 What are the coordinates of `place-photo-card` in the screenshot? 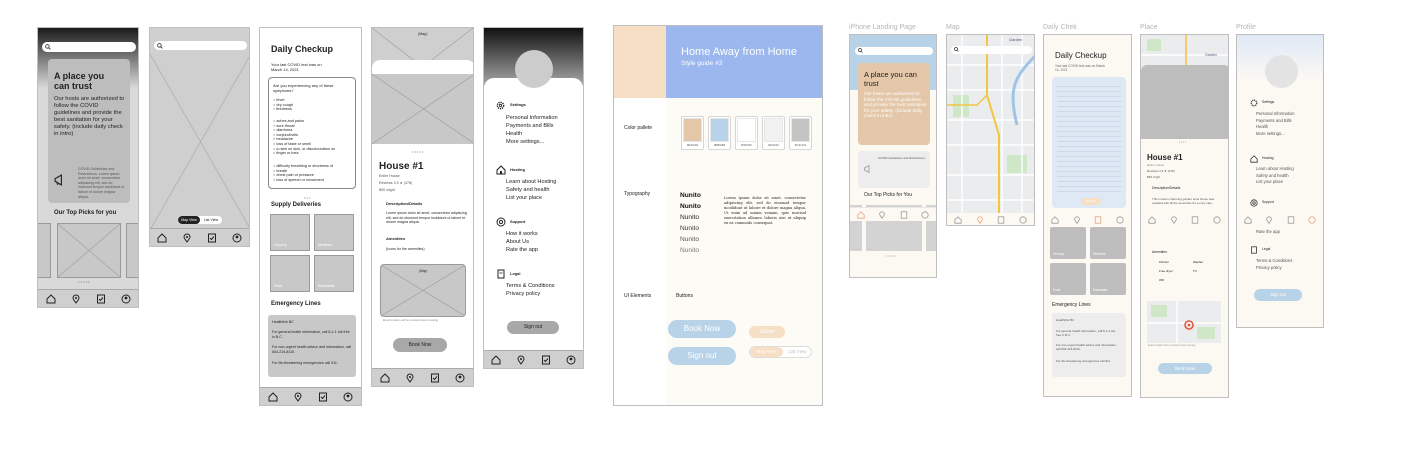 It's located at (422, 104).